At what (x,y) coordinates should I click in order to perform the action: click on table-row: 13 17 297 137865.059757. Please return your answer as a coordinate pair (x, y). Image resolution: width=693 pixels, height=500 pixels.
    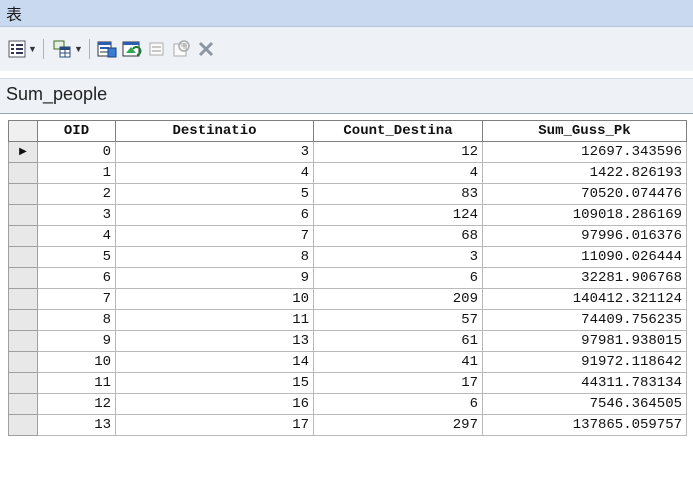
    Looking at the image, I should click on (347, 425).